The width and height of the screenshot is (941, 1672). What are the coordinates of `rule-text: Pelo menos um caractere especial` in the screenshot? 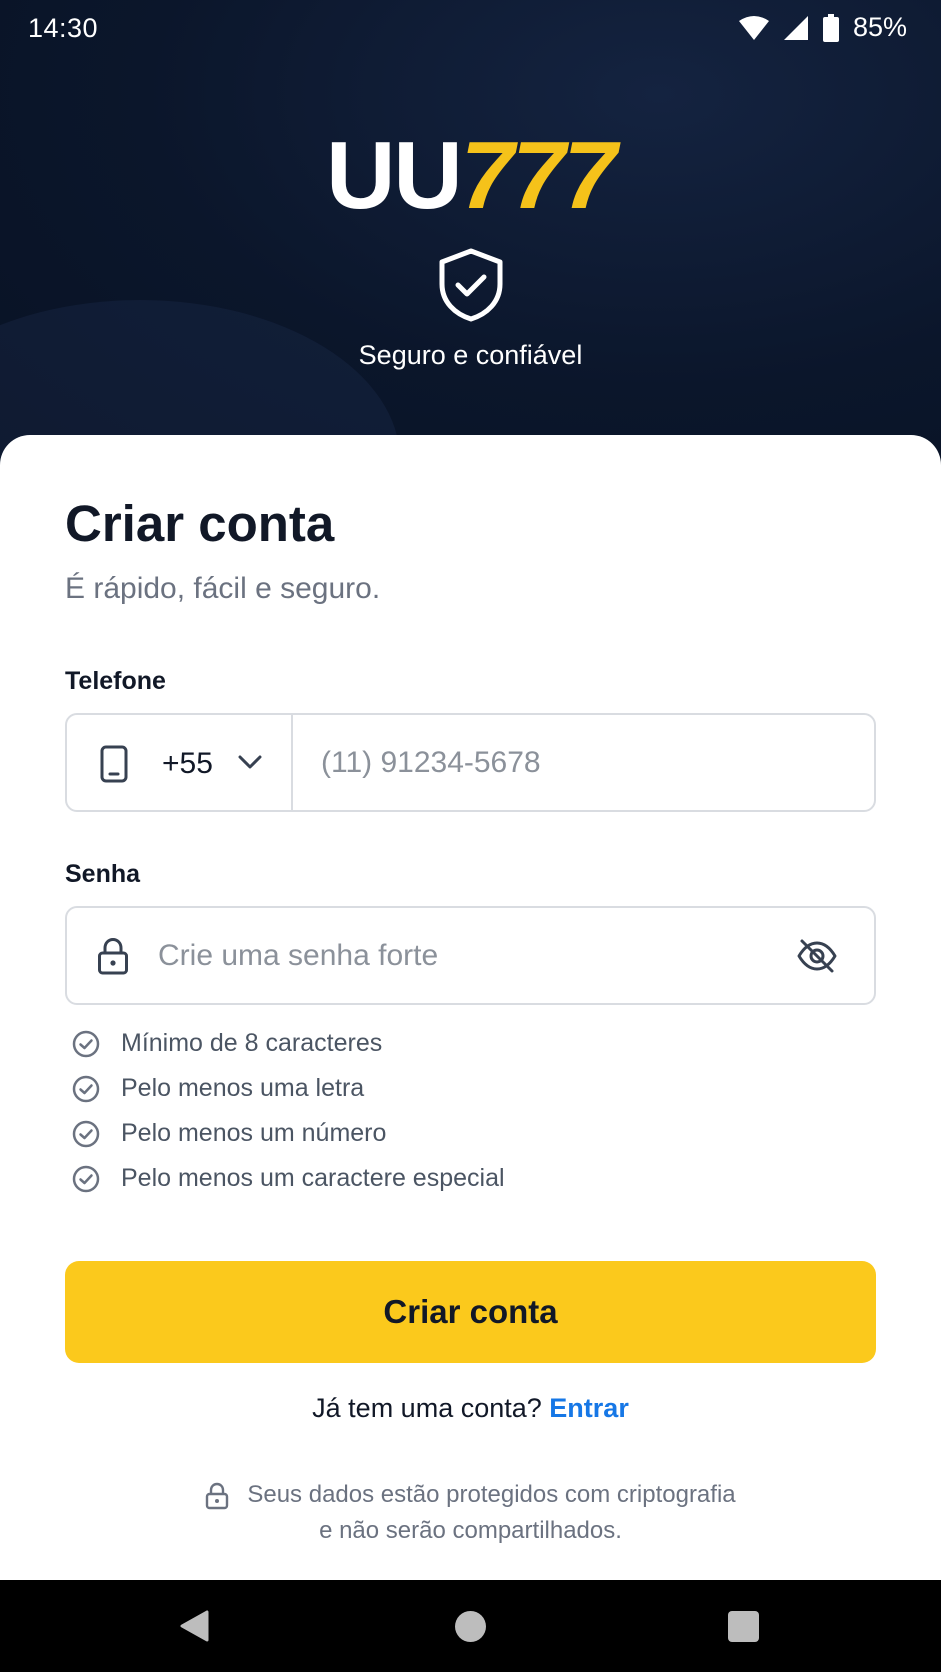 It's located at (313, 1178).